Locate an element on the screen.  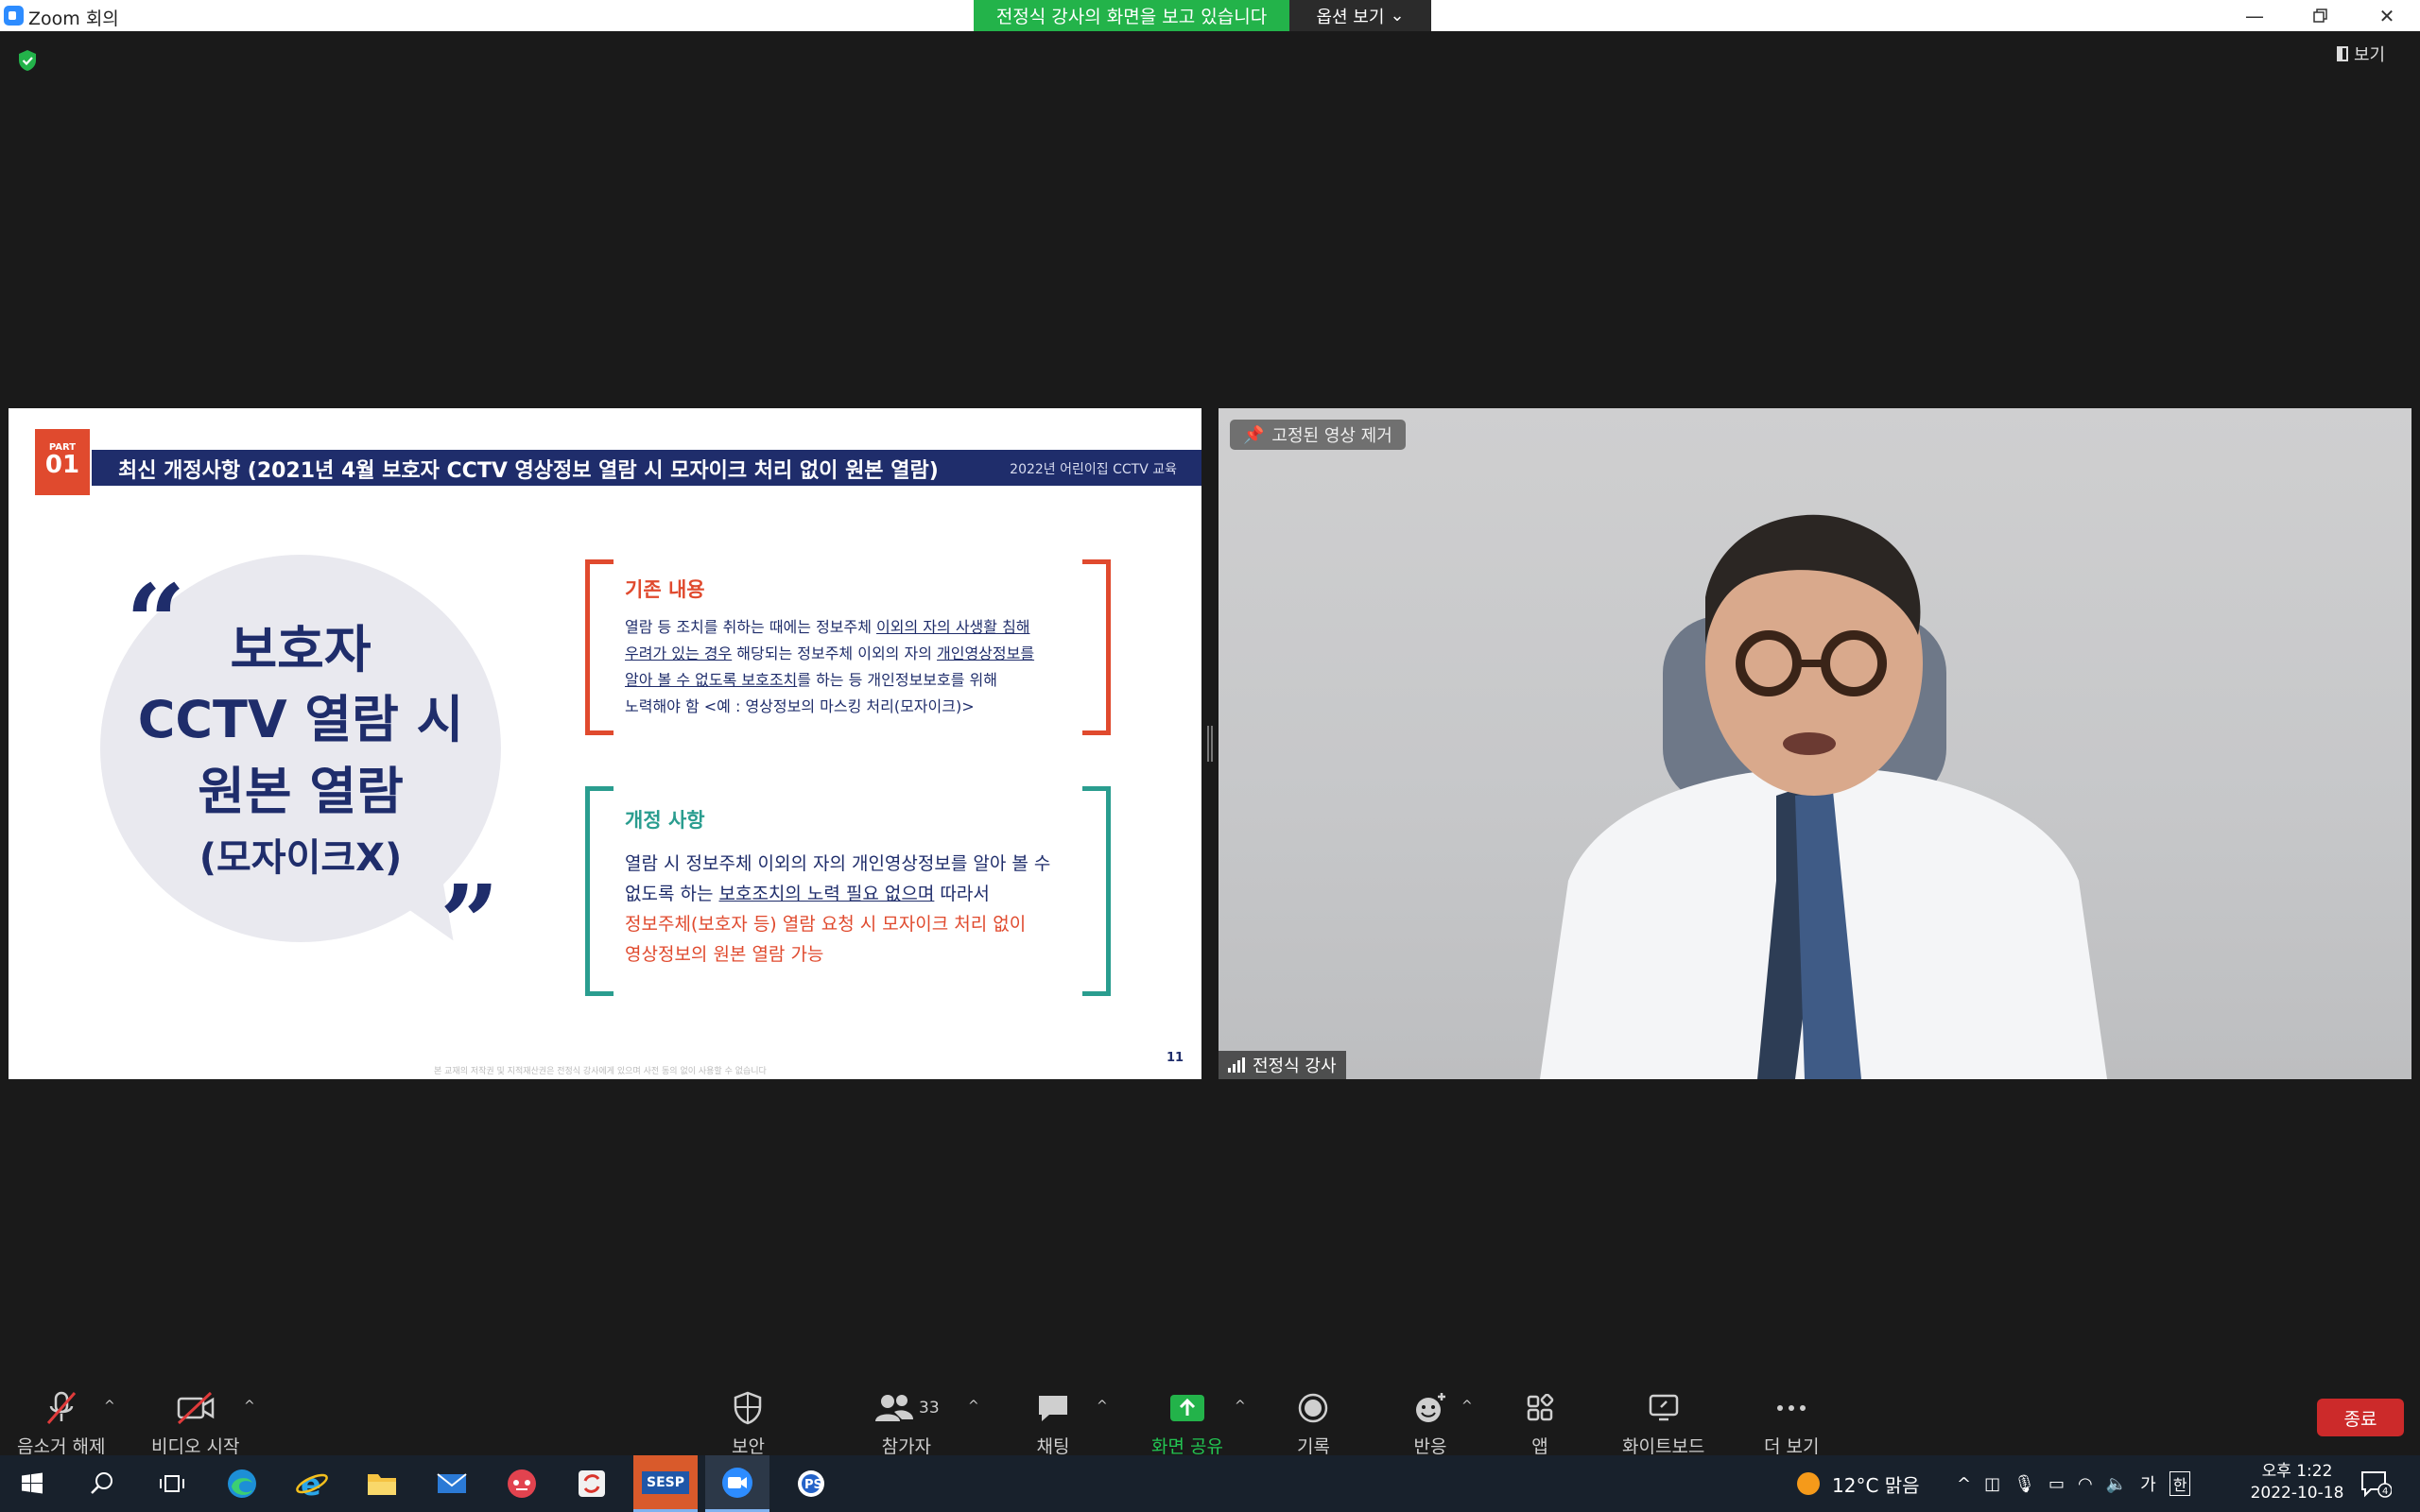
system-clock: 오후 1:22 2022-10-18 is located at coordinates (2297, 1482).